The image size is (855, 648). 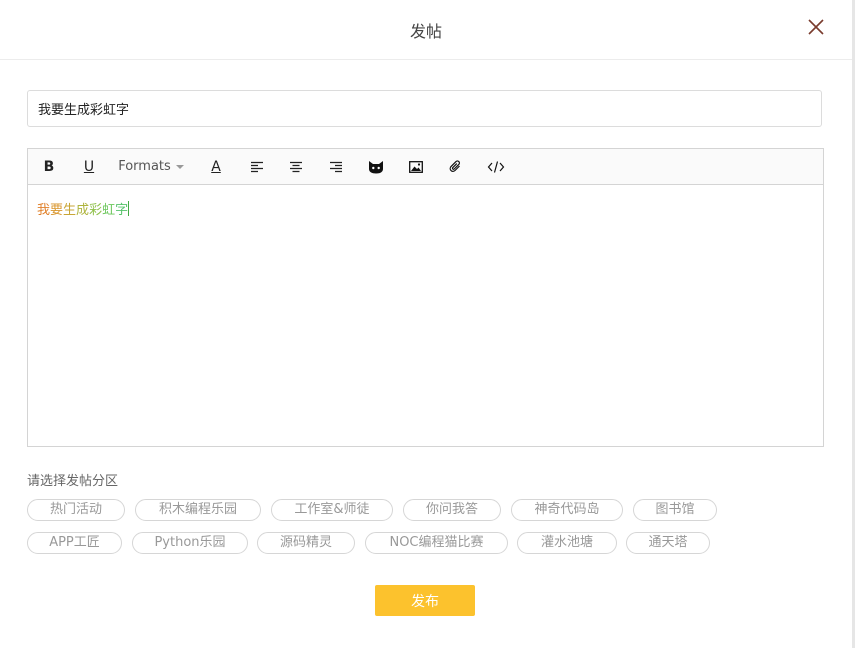 What do you see at coordinates (332, 510) in the screenshot?
I see `section-tag: 工作室&师徒` at bounding box center [332, 510].